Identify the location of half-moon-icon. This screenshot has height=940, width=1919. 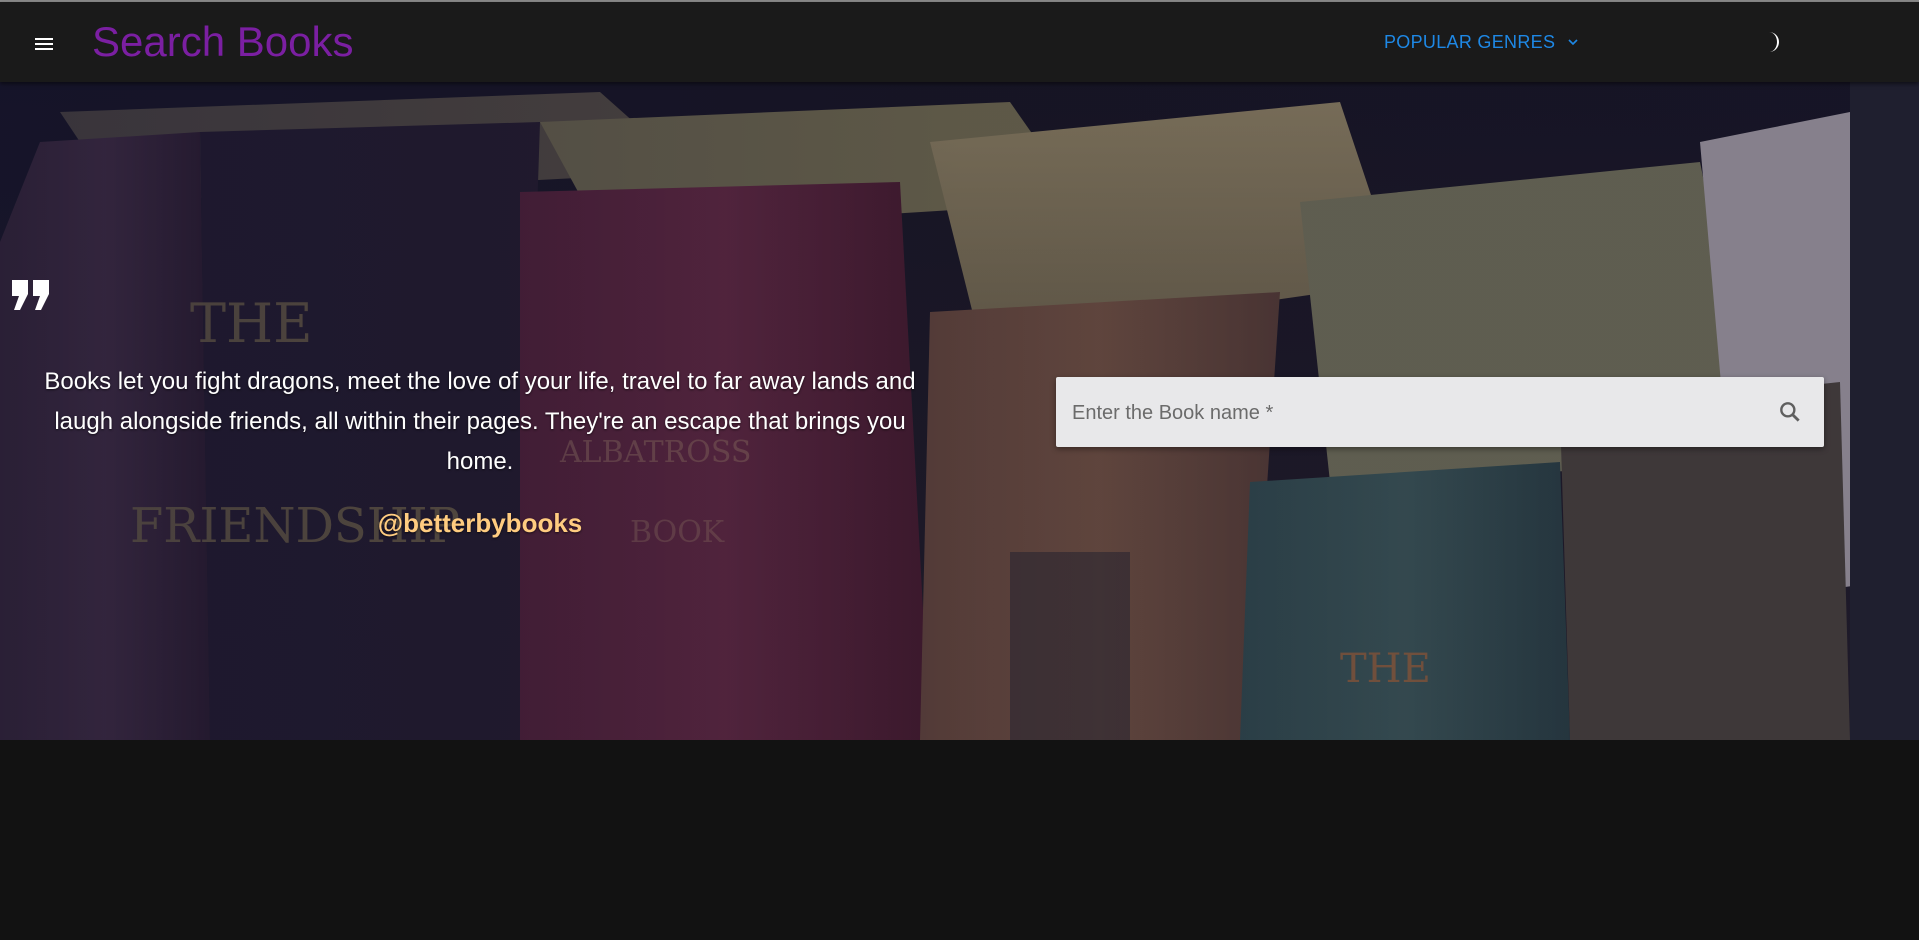
(1774, 42).